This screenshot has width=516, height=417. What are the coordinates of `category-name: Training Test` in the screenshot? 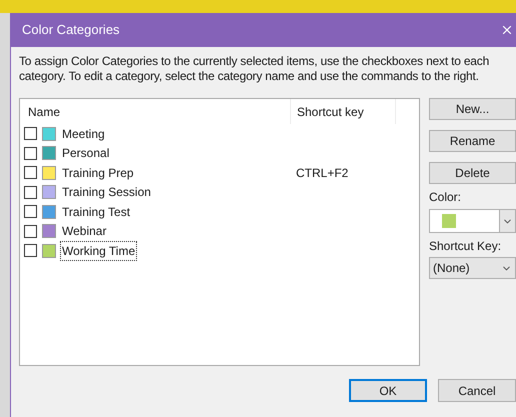 It's located at (96, 211).